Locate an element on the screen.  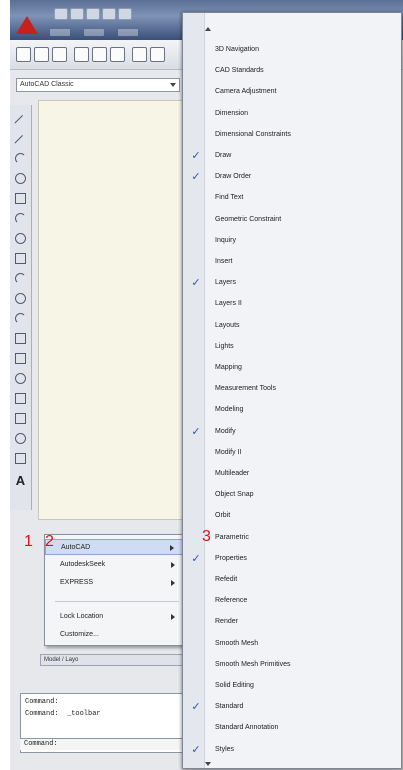
layout-tabs: Model / Layo is located at coordinates (115, 660).